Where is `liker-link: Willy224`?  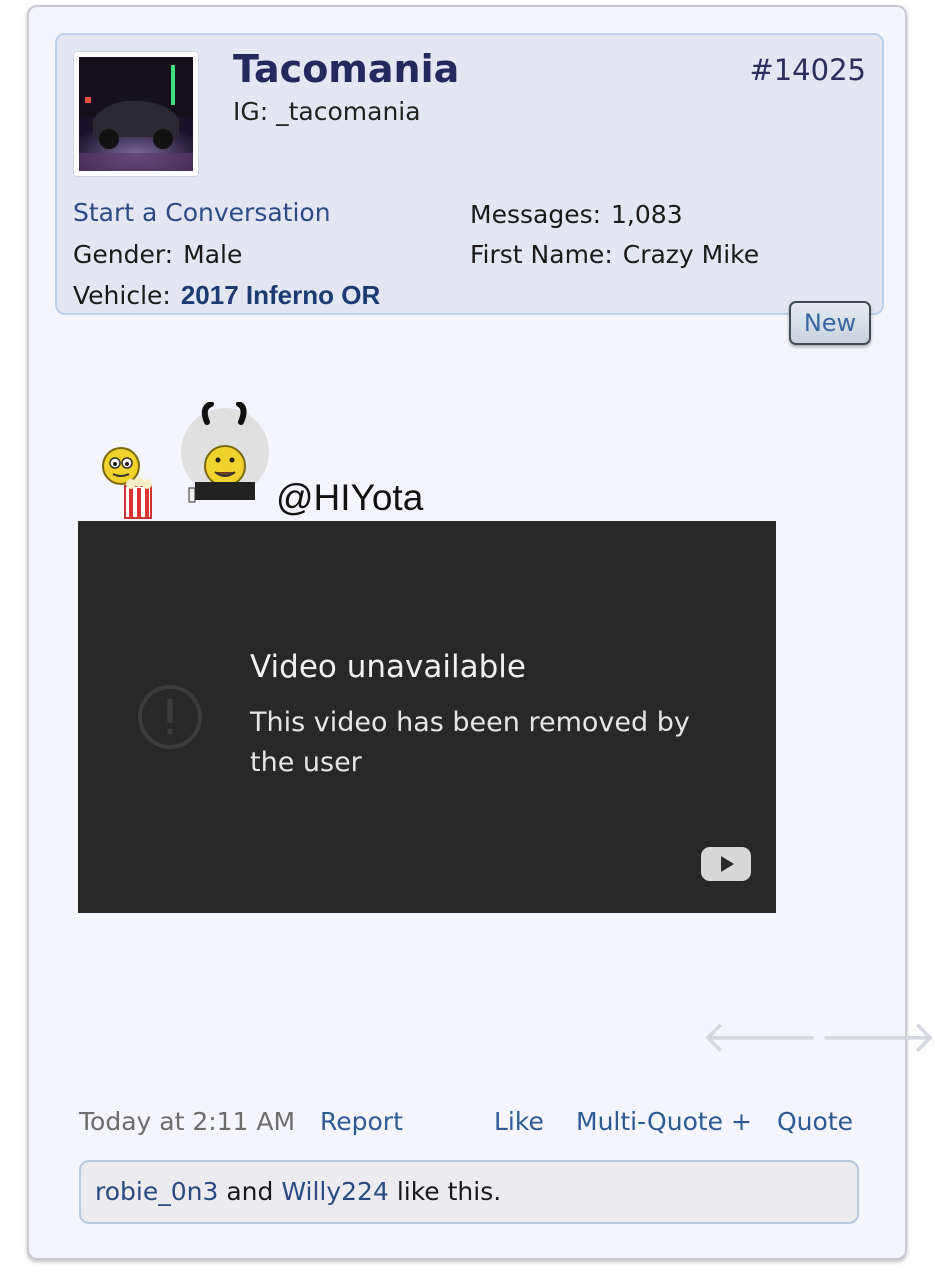 liker-link: Willy224 is located at coordinates (335, 1191).